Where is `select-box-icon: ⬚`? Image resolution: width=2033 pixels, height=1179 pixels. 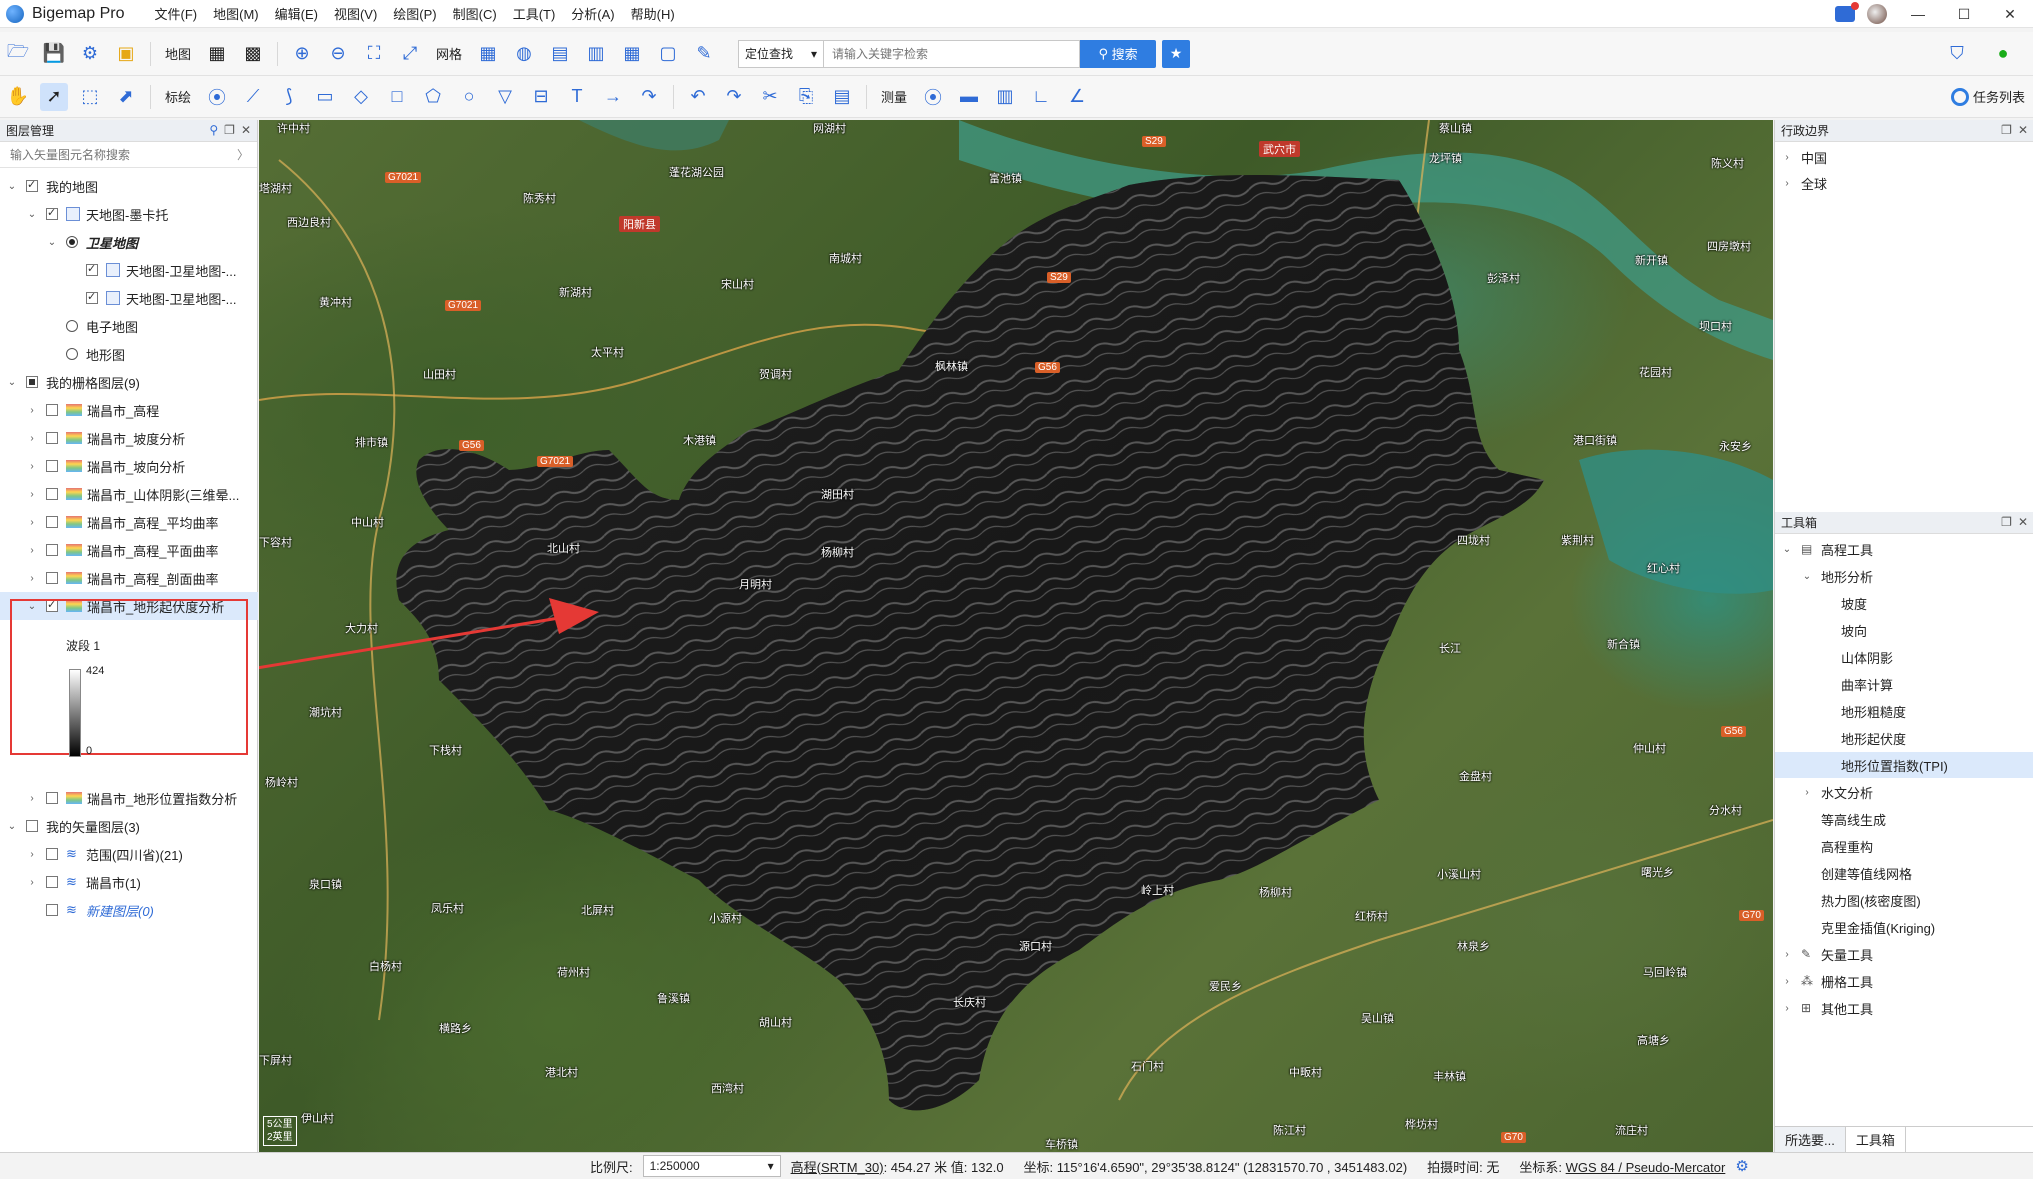
select-box-icon: ⬚ is located at coordinates (90, 97).